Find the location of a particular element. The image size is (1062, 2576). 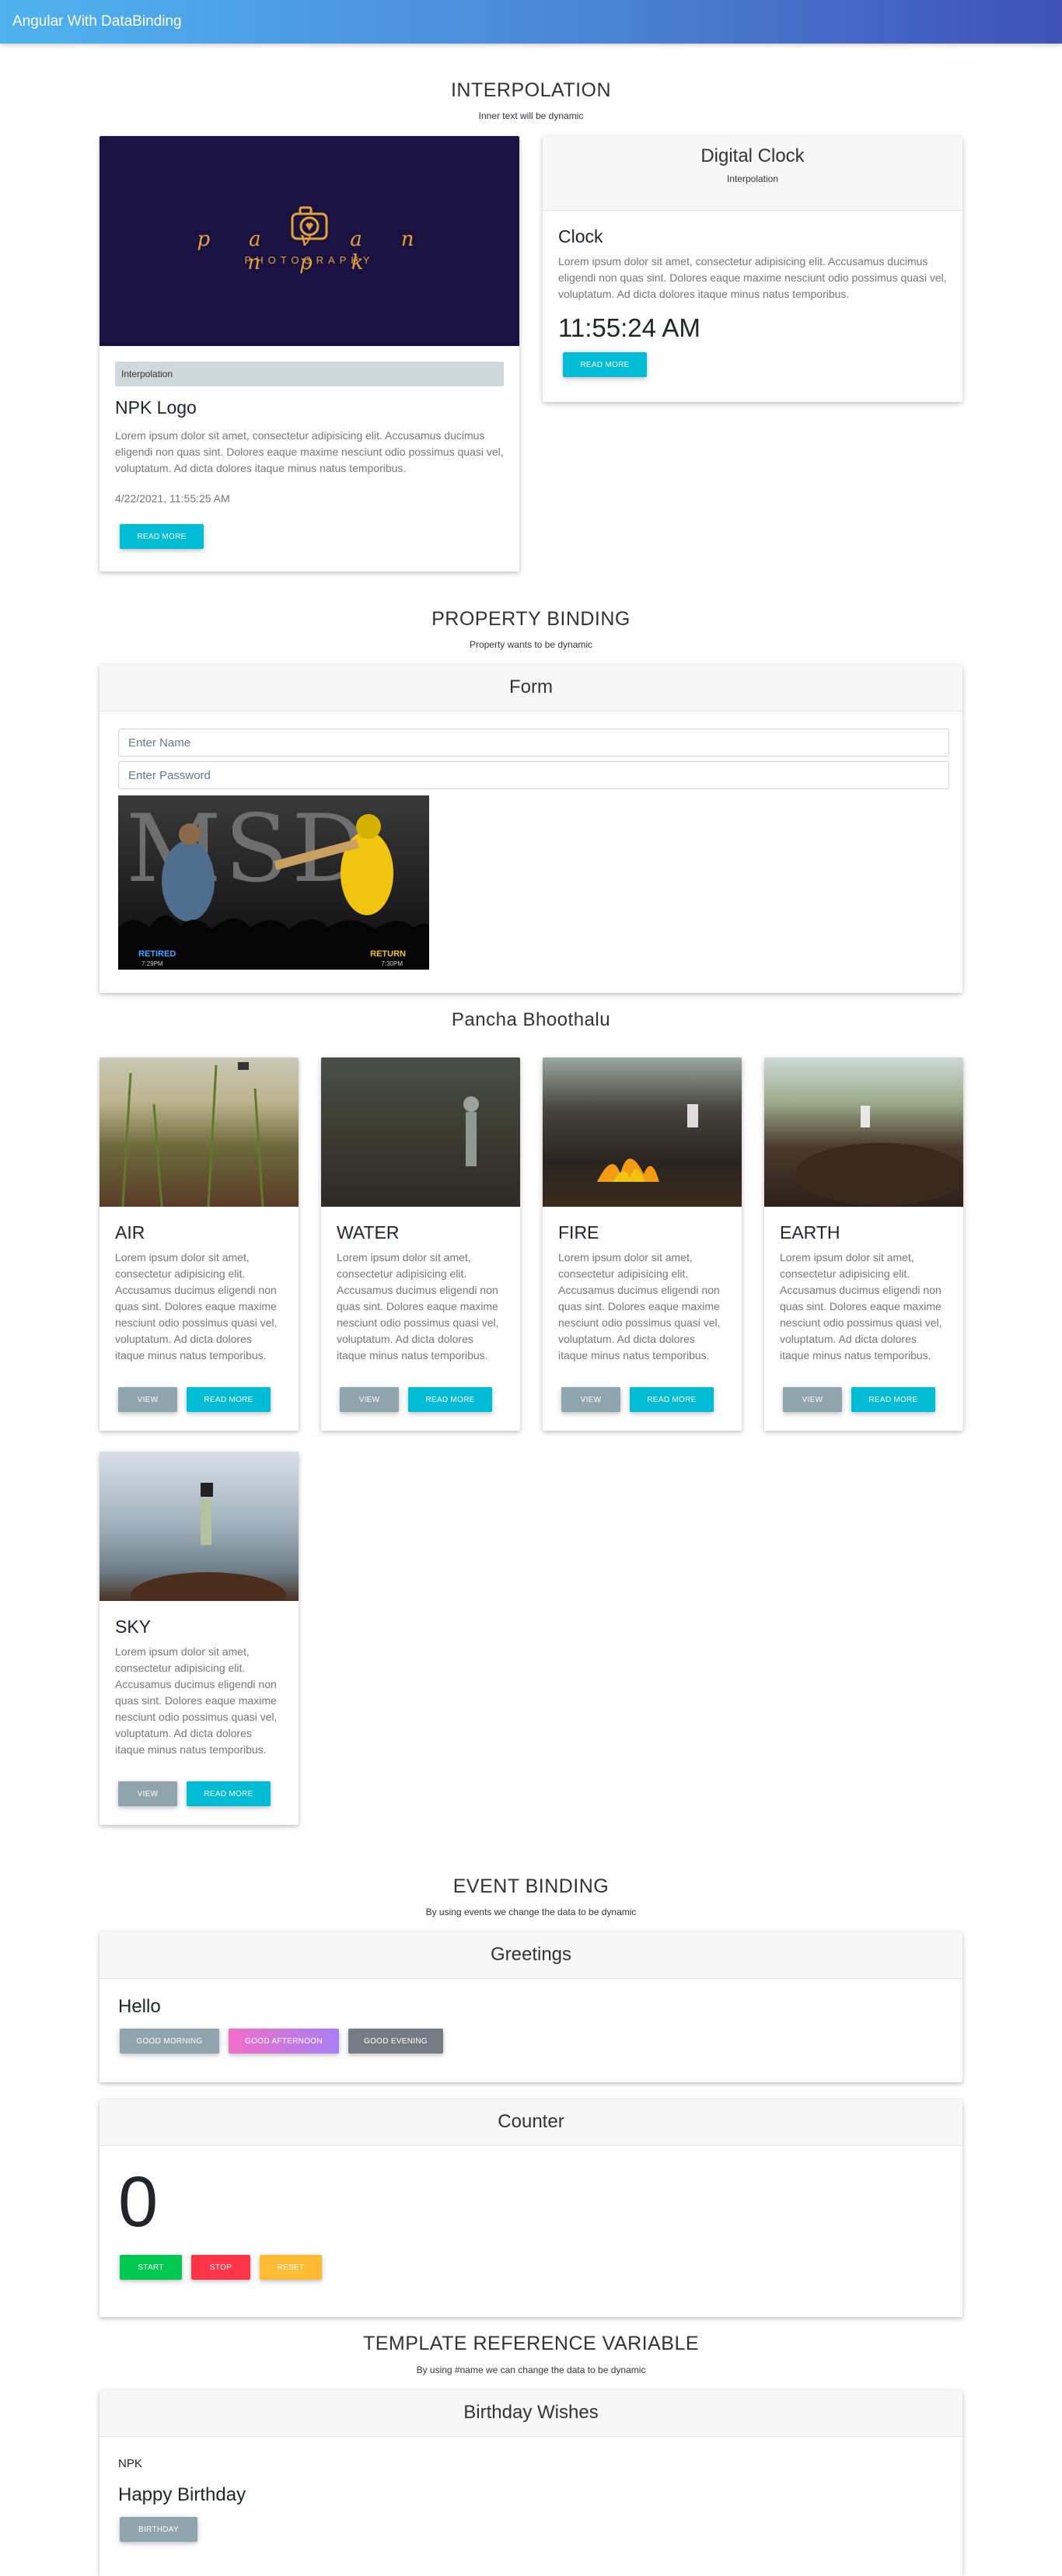

npk-read-more-button: Read more is located at coordinates (162, 536).